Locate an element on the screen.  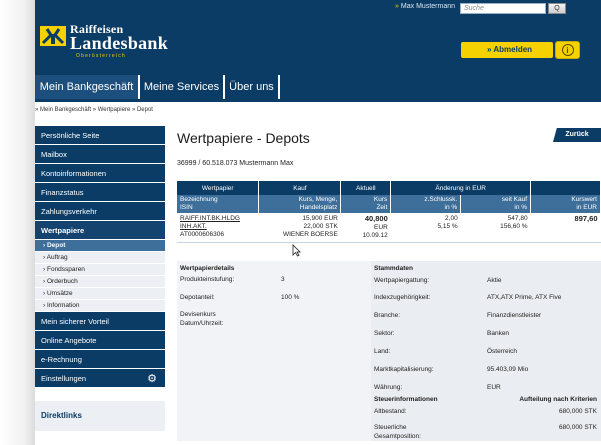
sidebar-subitem-depot: › Depot is located at coordinates (100, 246).